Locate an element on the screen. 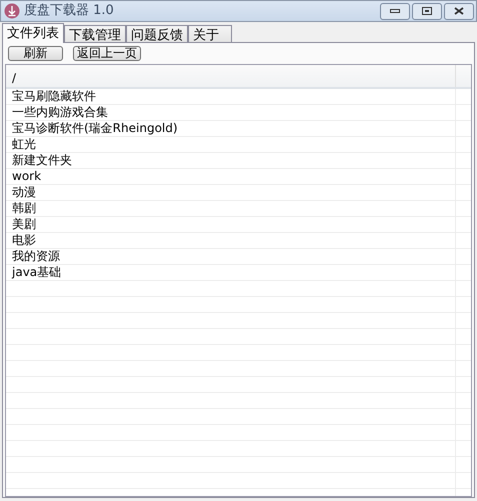 The image size is (477, 501). file-name-cell: 宝马诊断软件(瑞金Rheingold) is located at coordinates (231, 128).